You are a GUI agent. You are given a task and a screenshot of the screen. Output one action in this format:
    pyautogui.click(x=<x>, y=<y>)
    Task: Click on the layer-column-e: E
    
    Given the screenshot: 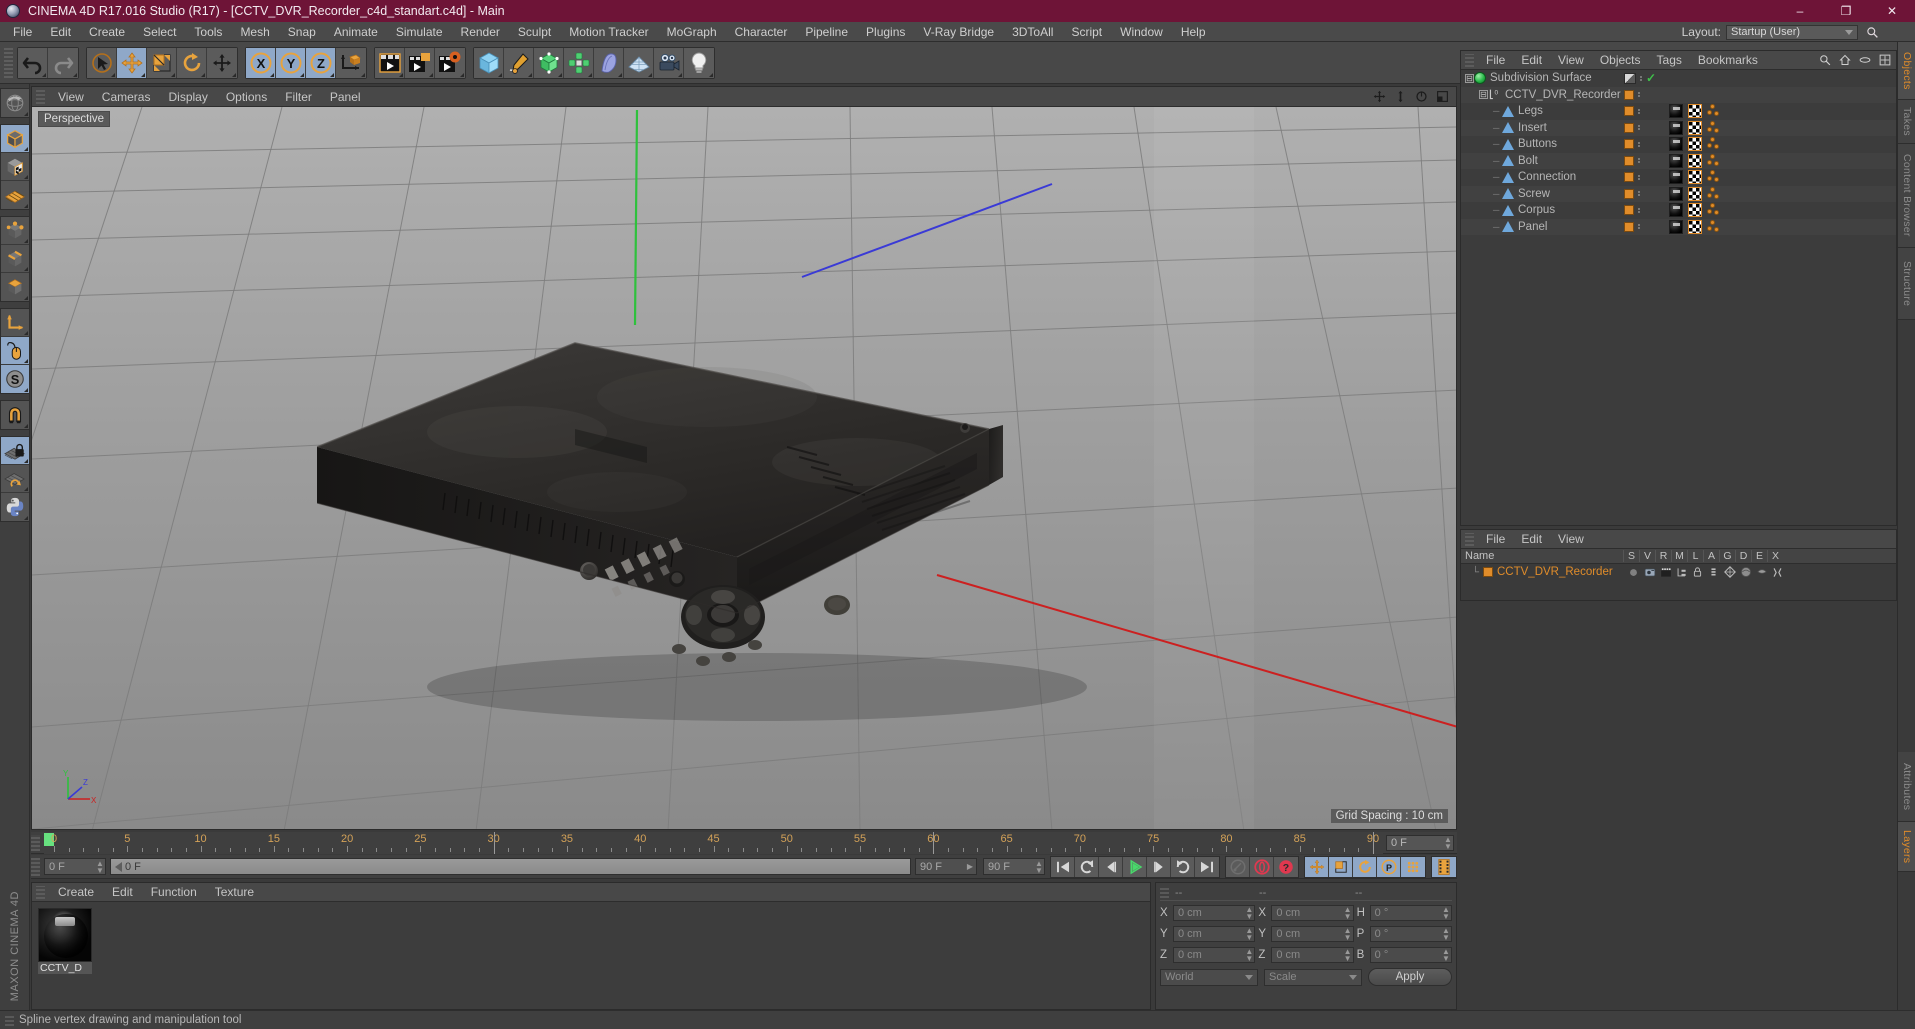 What is the action you would take?
    pyautogui.click(x=1759, y=556)
    